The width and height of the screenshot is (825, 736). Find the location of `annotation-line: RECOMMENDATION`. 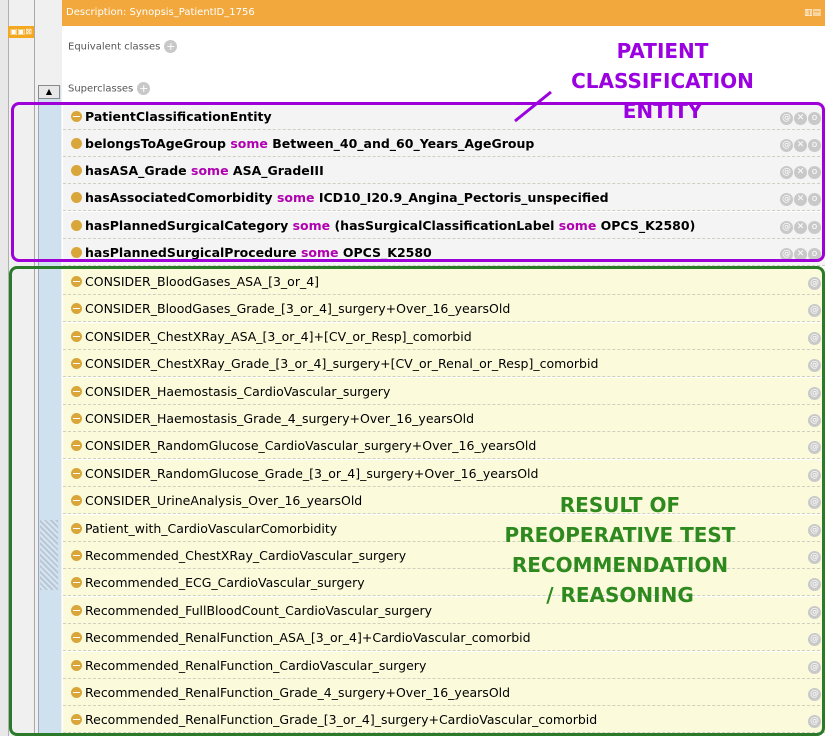

annotation-line: RECOMMENDATION is located at coordinates (620, 565).